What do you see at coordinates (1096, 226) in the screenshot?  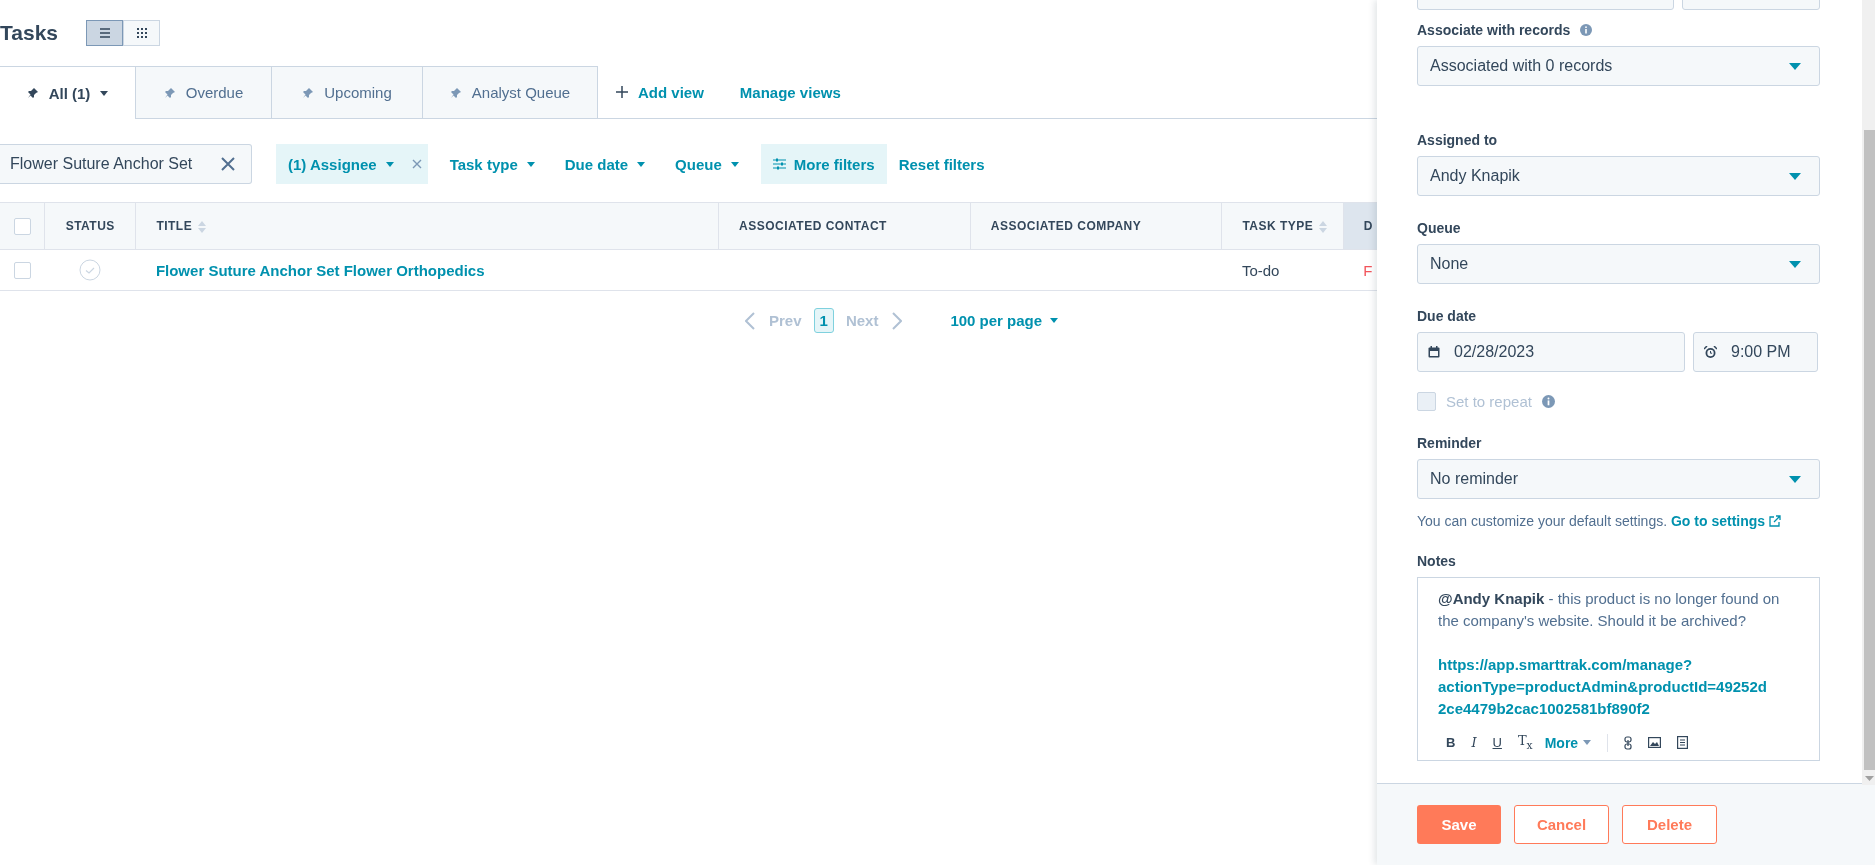 I see `column-header: ASSOCIATED COMPANY` at bounding box center [1096, 226].